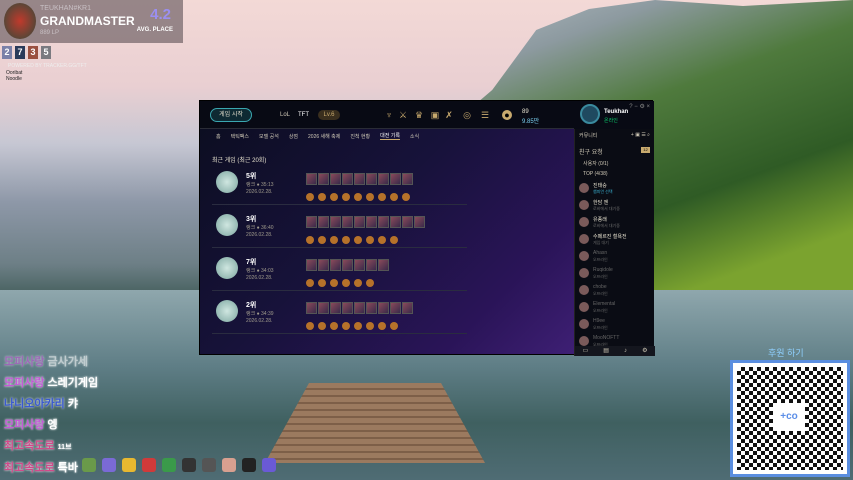  I want to click on friend-item: 유종래 로비에서 대기중, so click(616, 224).